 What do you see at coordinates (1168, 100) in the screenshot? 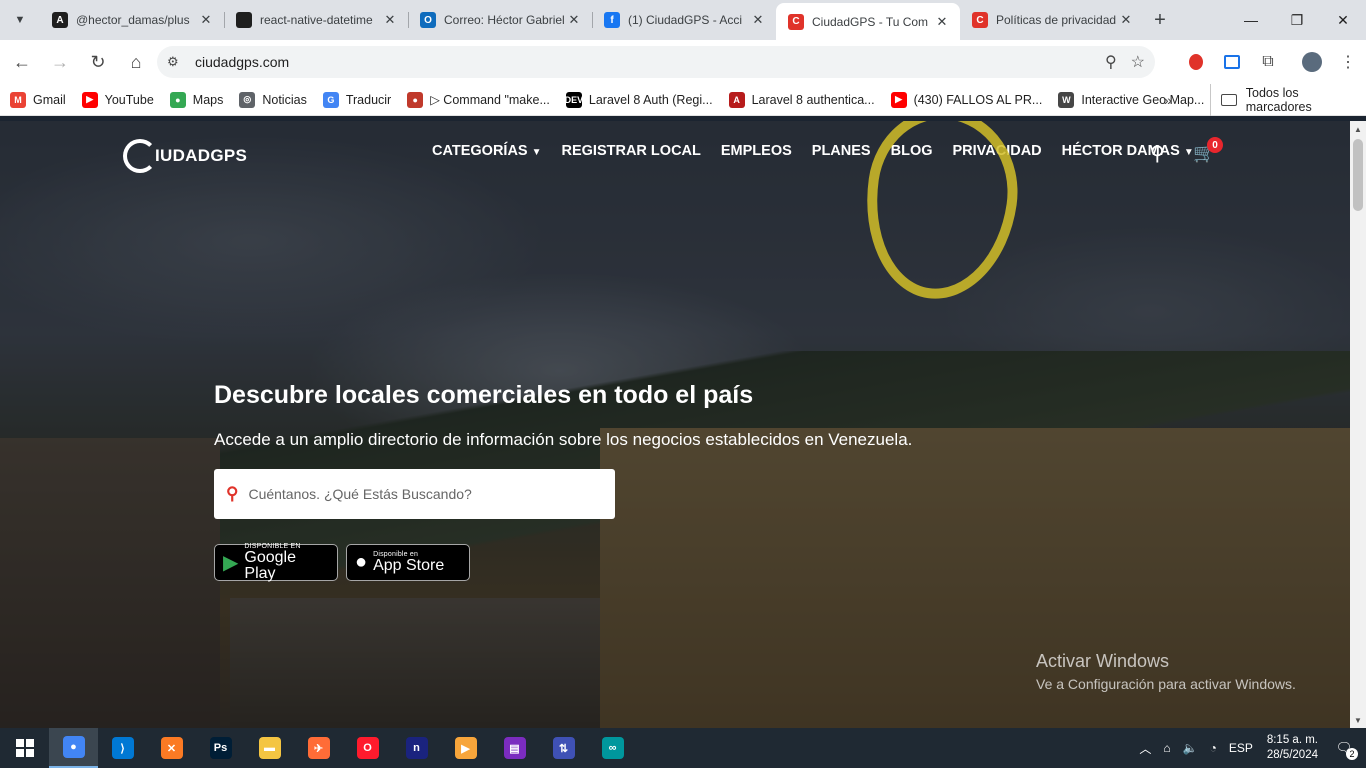
I see `bookmarks-overflow-button: »` at bounding box center [1168, 100].